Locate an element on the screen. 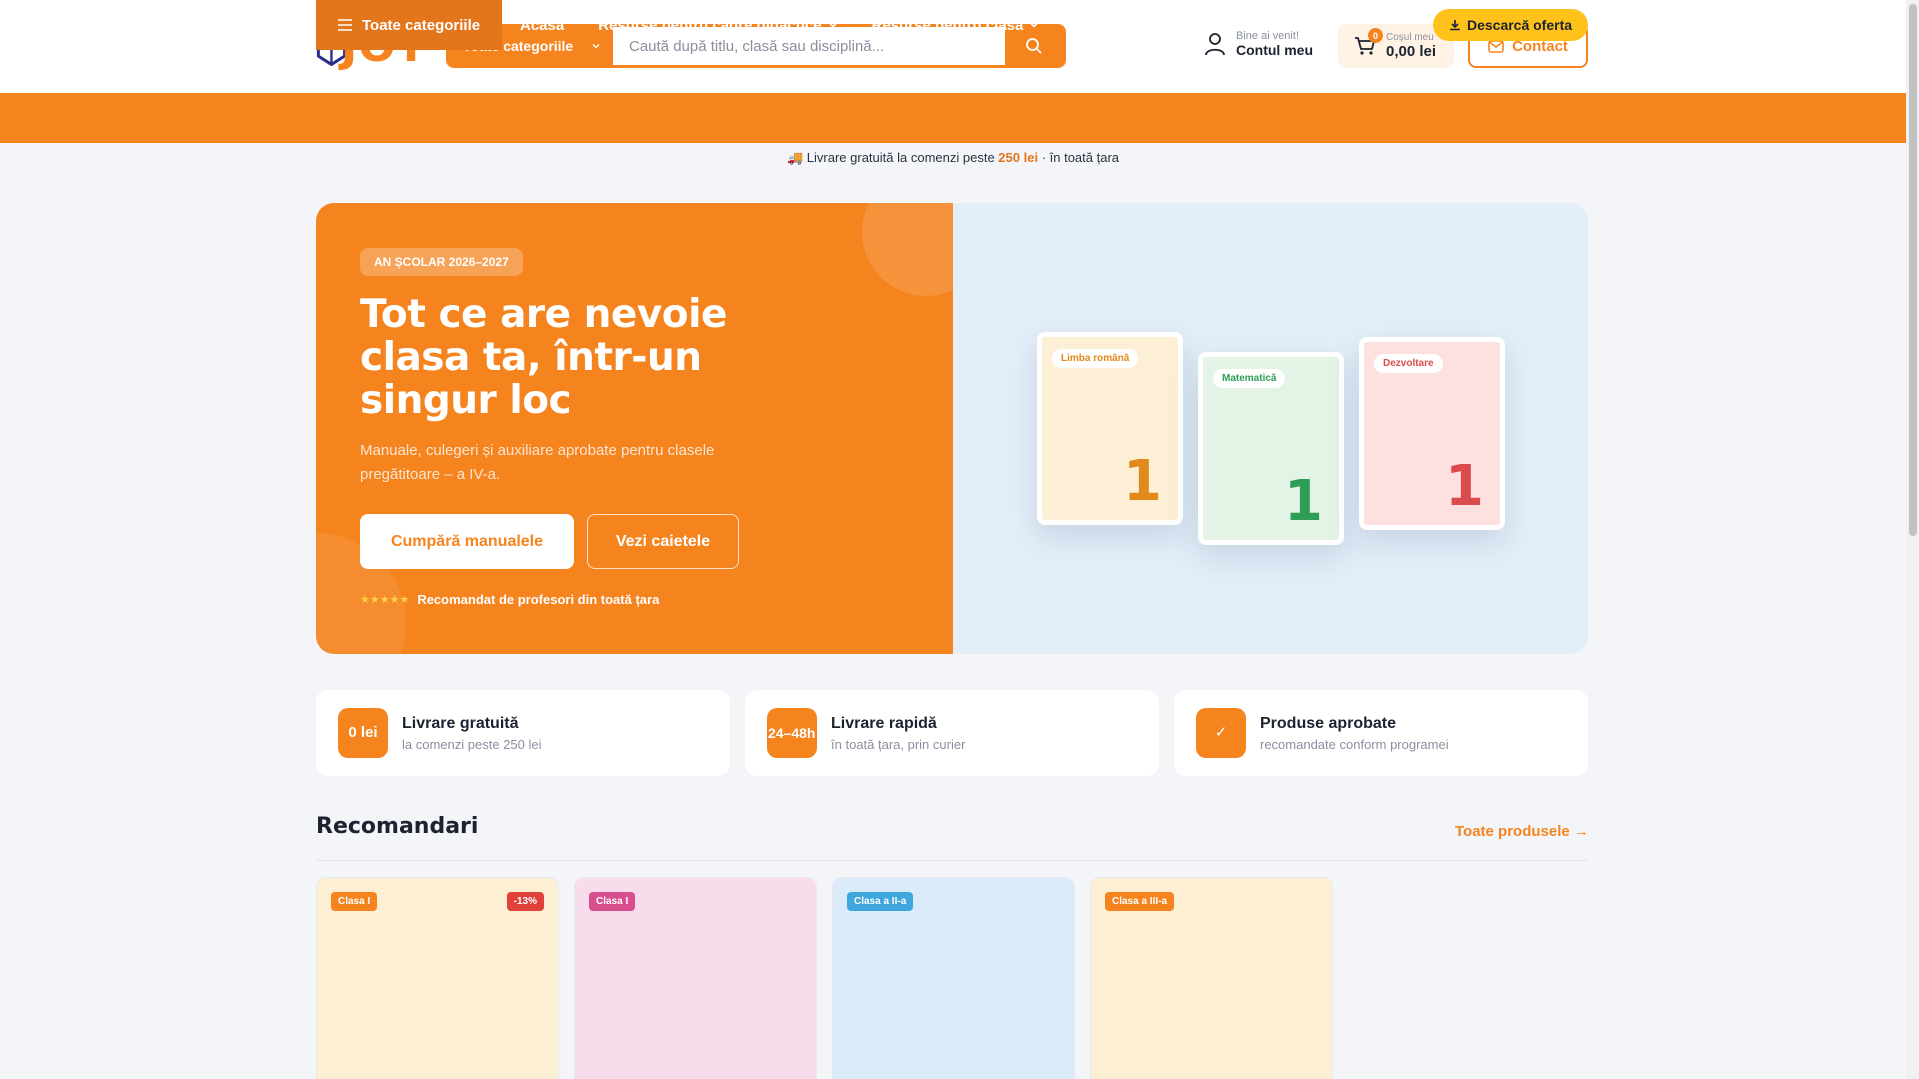 Image resolution: width=1919 pixels, height=1079 pixels. feature-title: Produse aprobate is located at coordinates (1328, 723).